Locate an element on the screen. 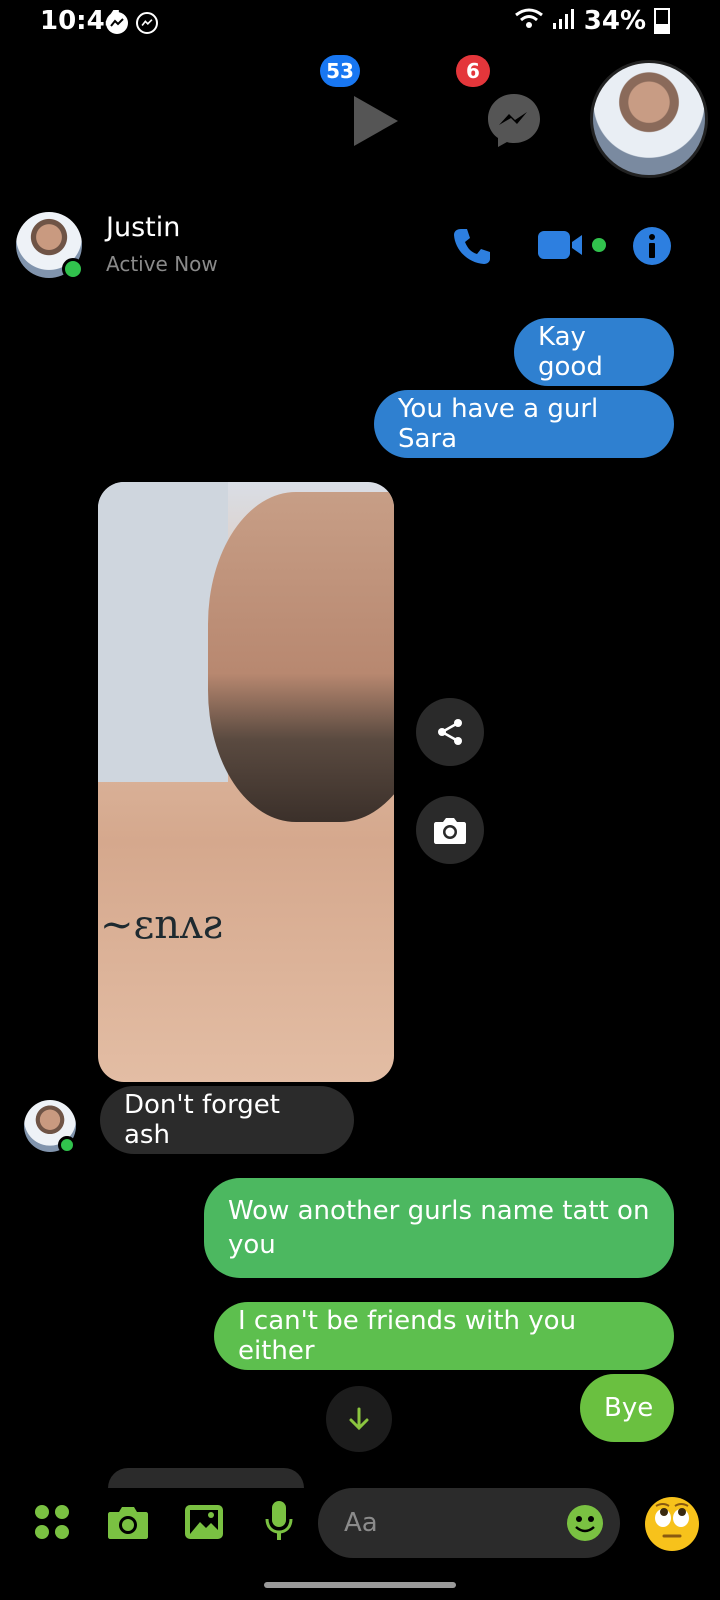 This screenshot has width=720, height=1600. partial-message-bubble is located at coordinates (206, 1478).